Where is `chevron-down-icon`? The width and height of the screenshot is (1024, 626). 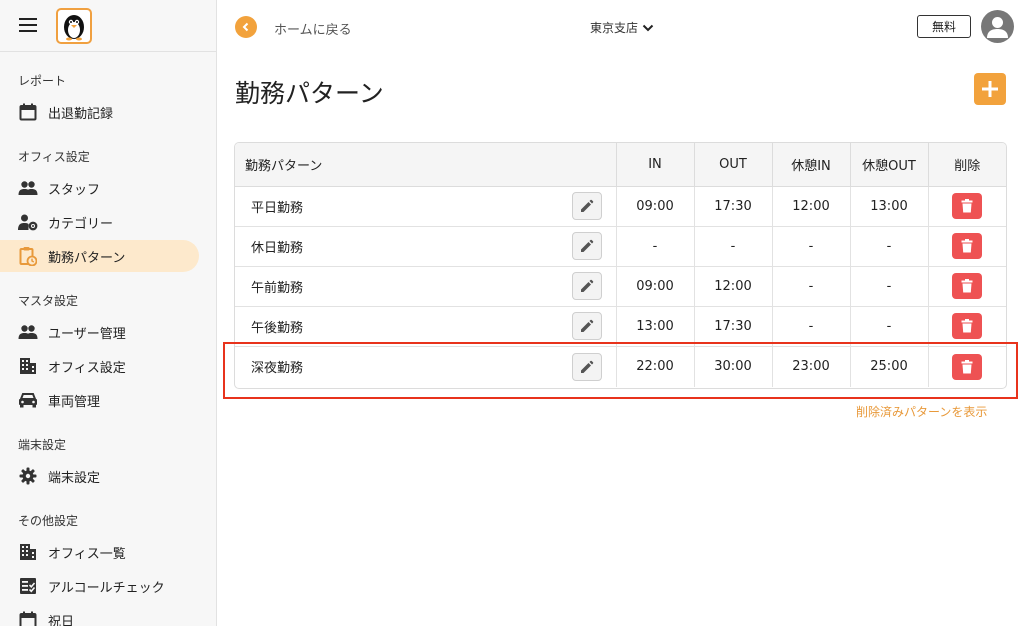 chevron-down-icon is located at coordinates (648, 27).